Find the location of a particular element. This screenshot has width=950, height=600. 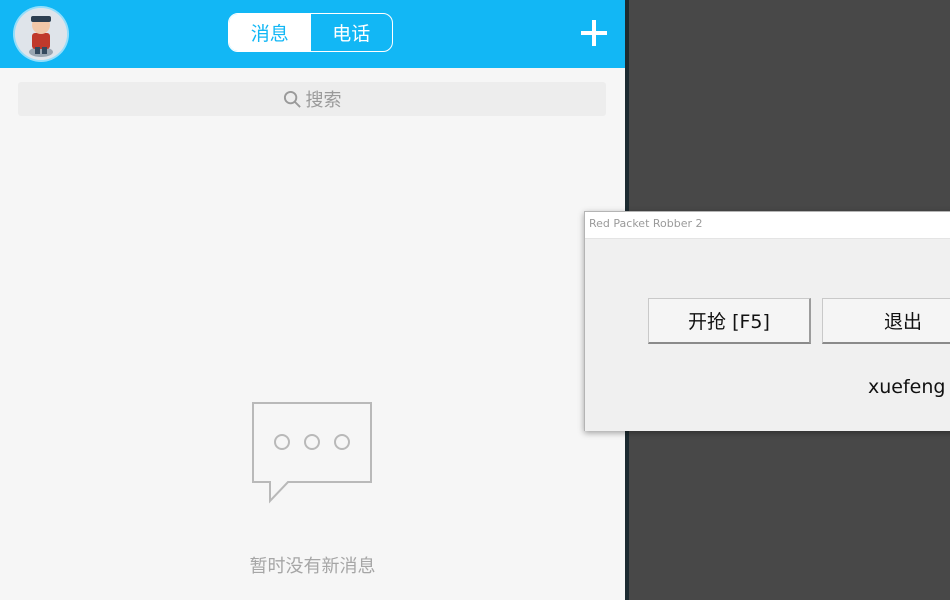

red-packet-robber-window: Red Packet Robber 2 开抢 [F5] 退出 xuefeng is located at coordinates (767, 321).